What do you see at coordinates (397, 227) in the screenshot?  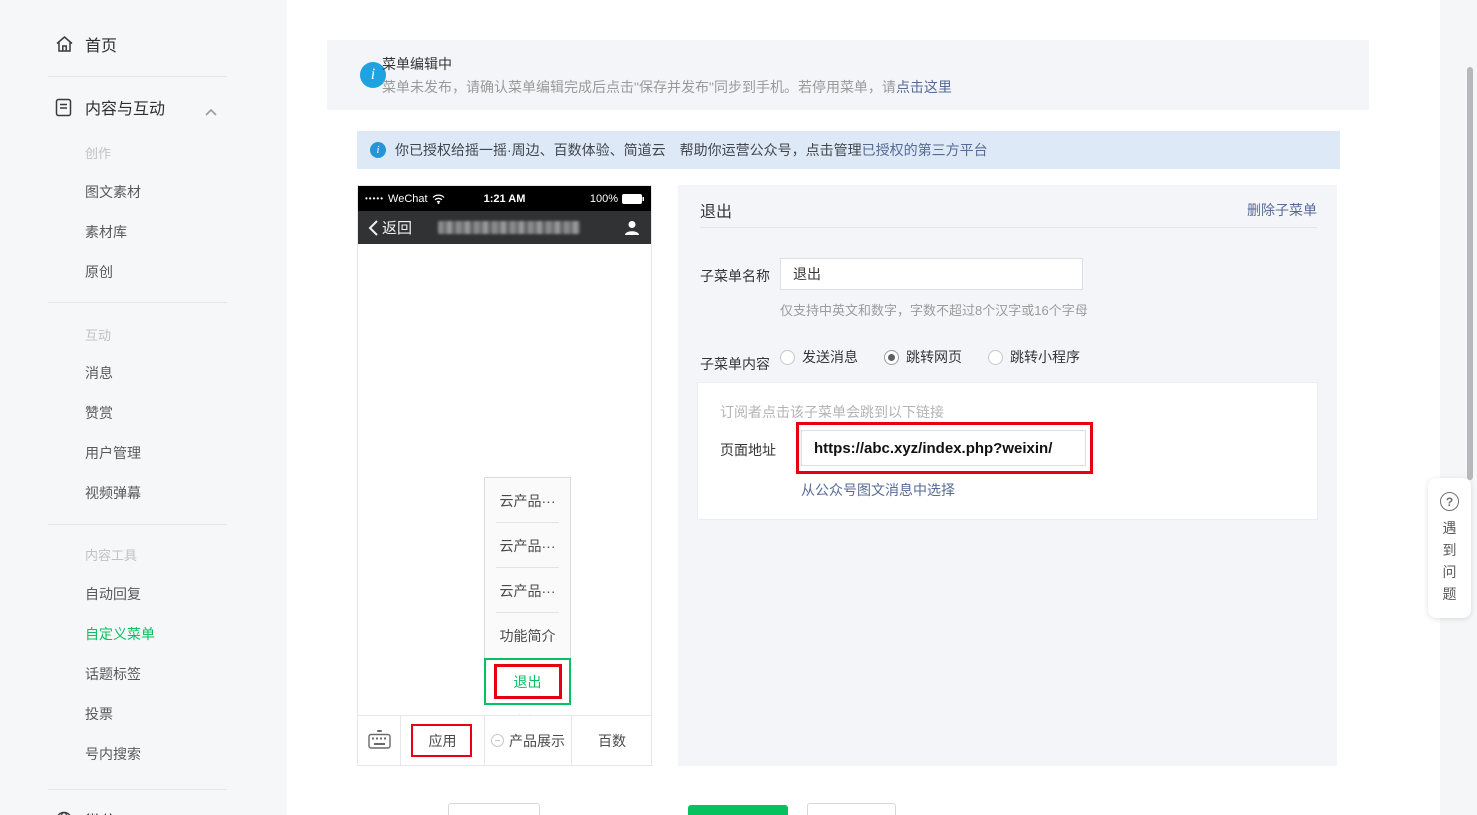 I see `back-label: 返回` at bounding box center [397, 227].